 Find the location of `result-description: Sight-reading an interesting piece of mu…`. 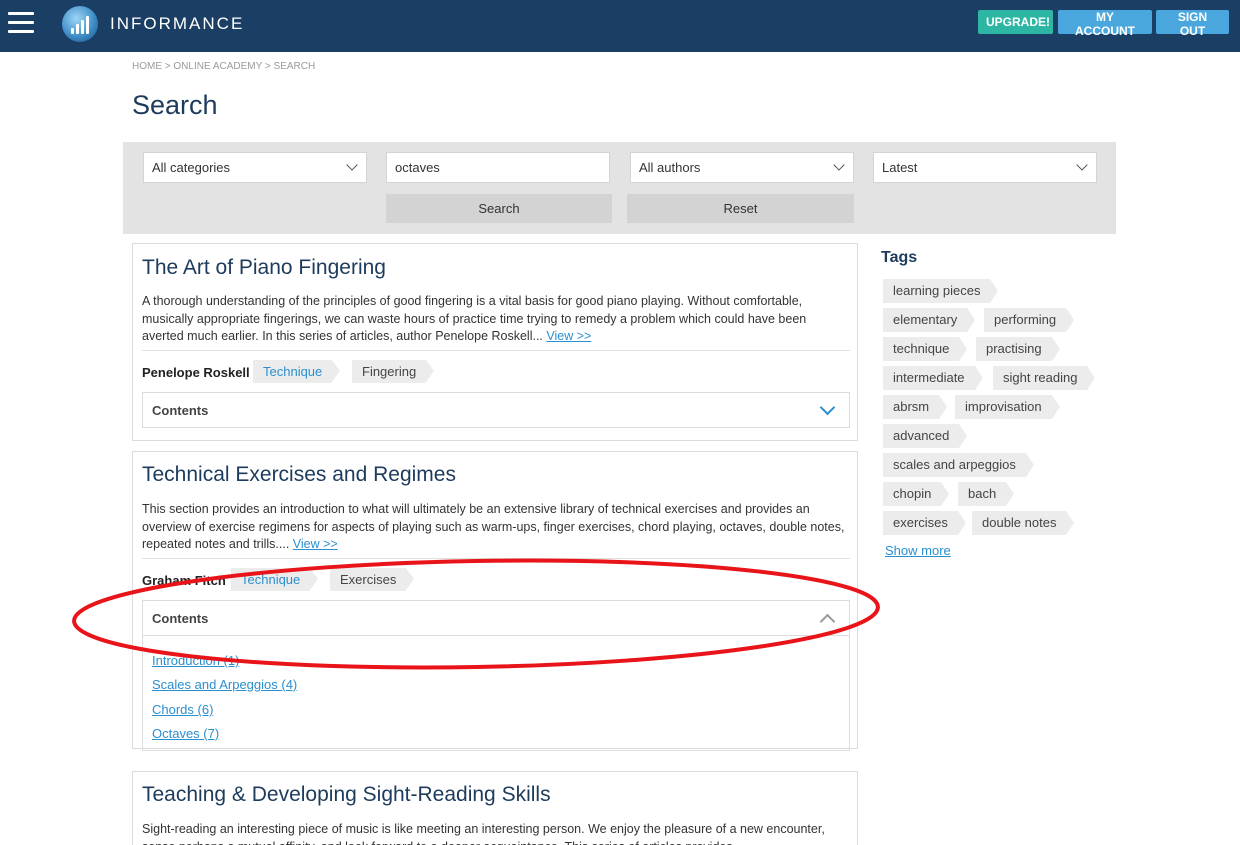

result-description: Sight-reading an interesting piece of mu… is located at coordinates (483, 833).